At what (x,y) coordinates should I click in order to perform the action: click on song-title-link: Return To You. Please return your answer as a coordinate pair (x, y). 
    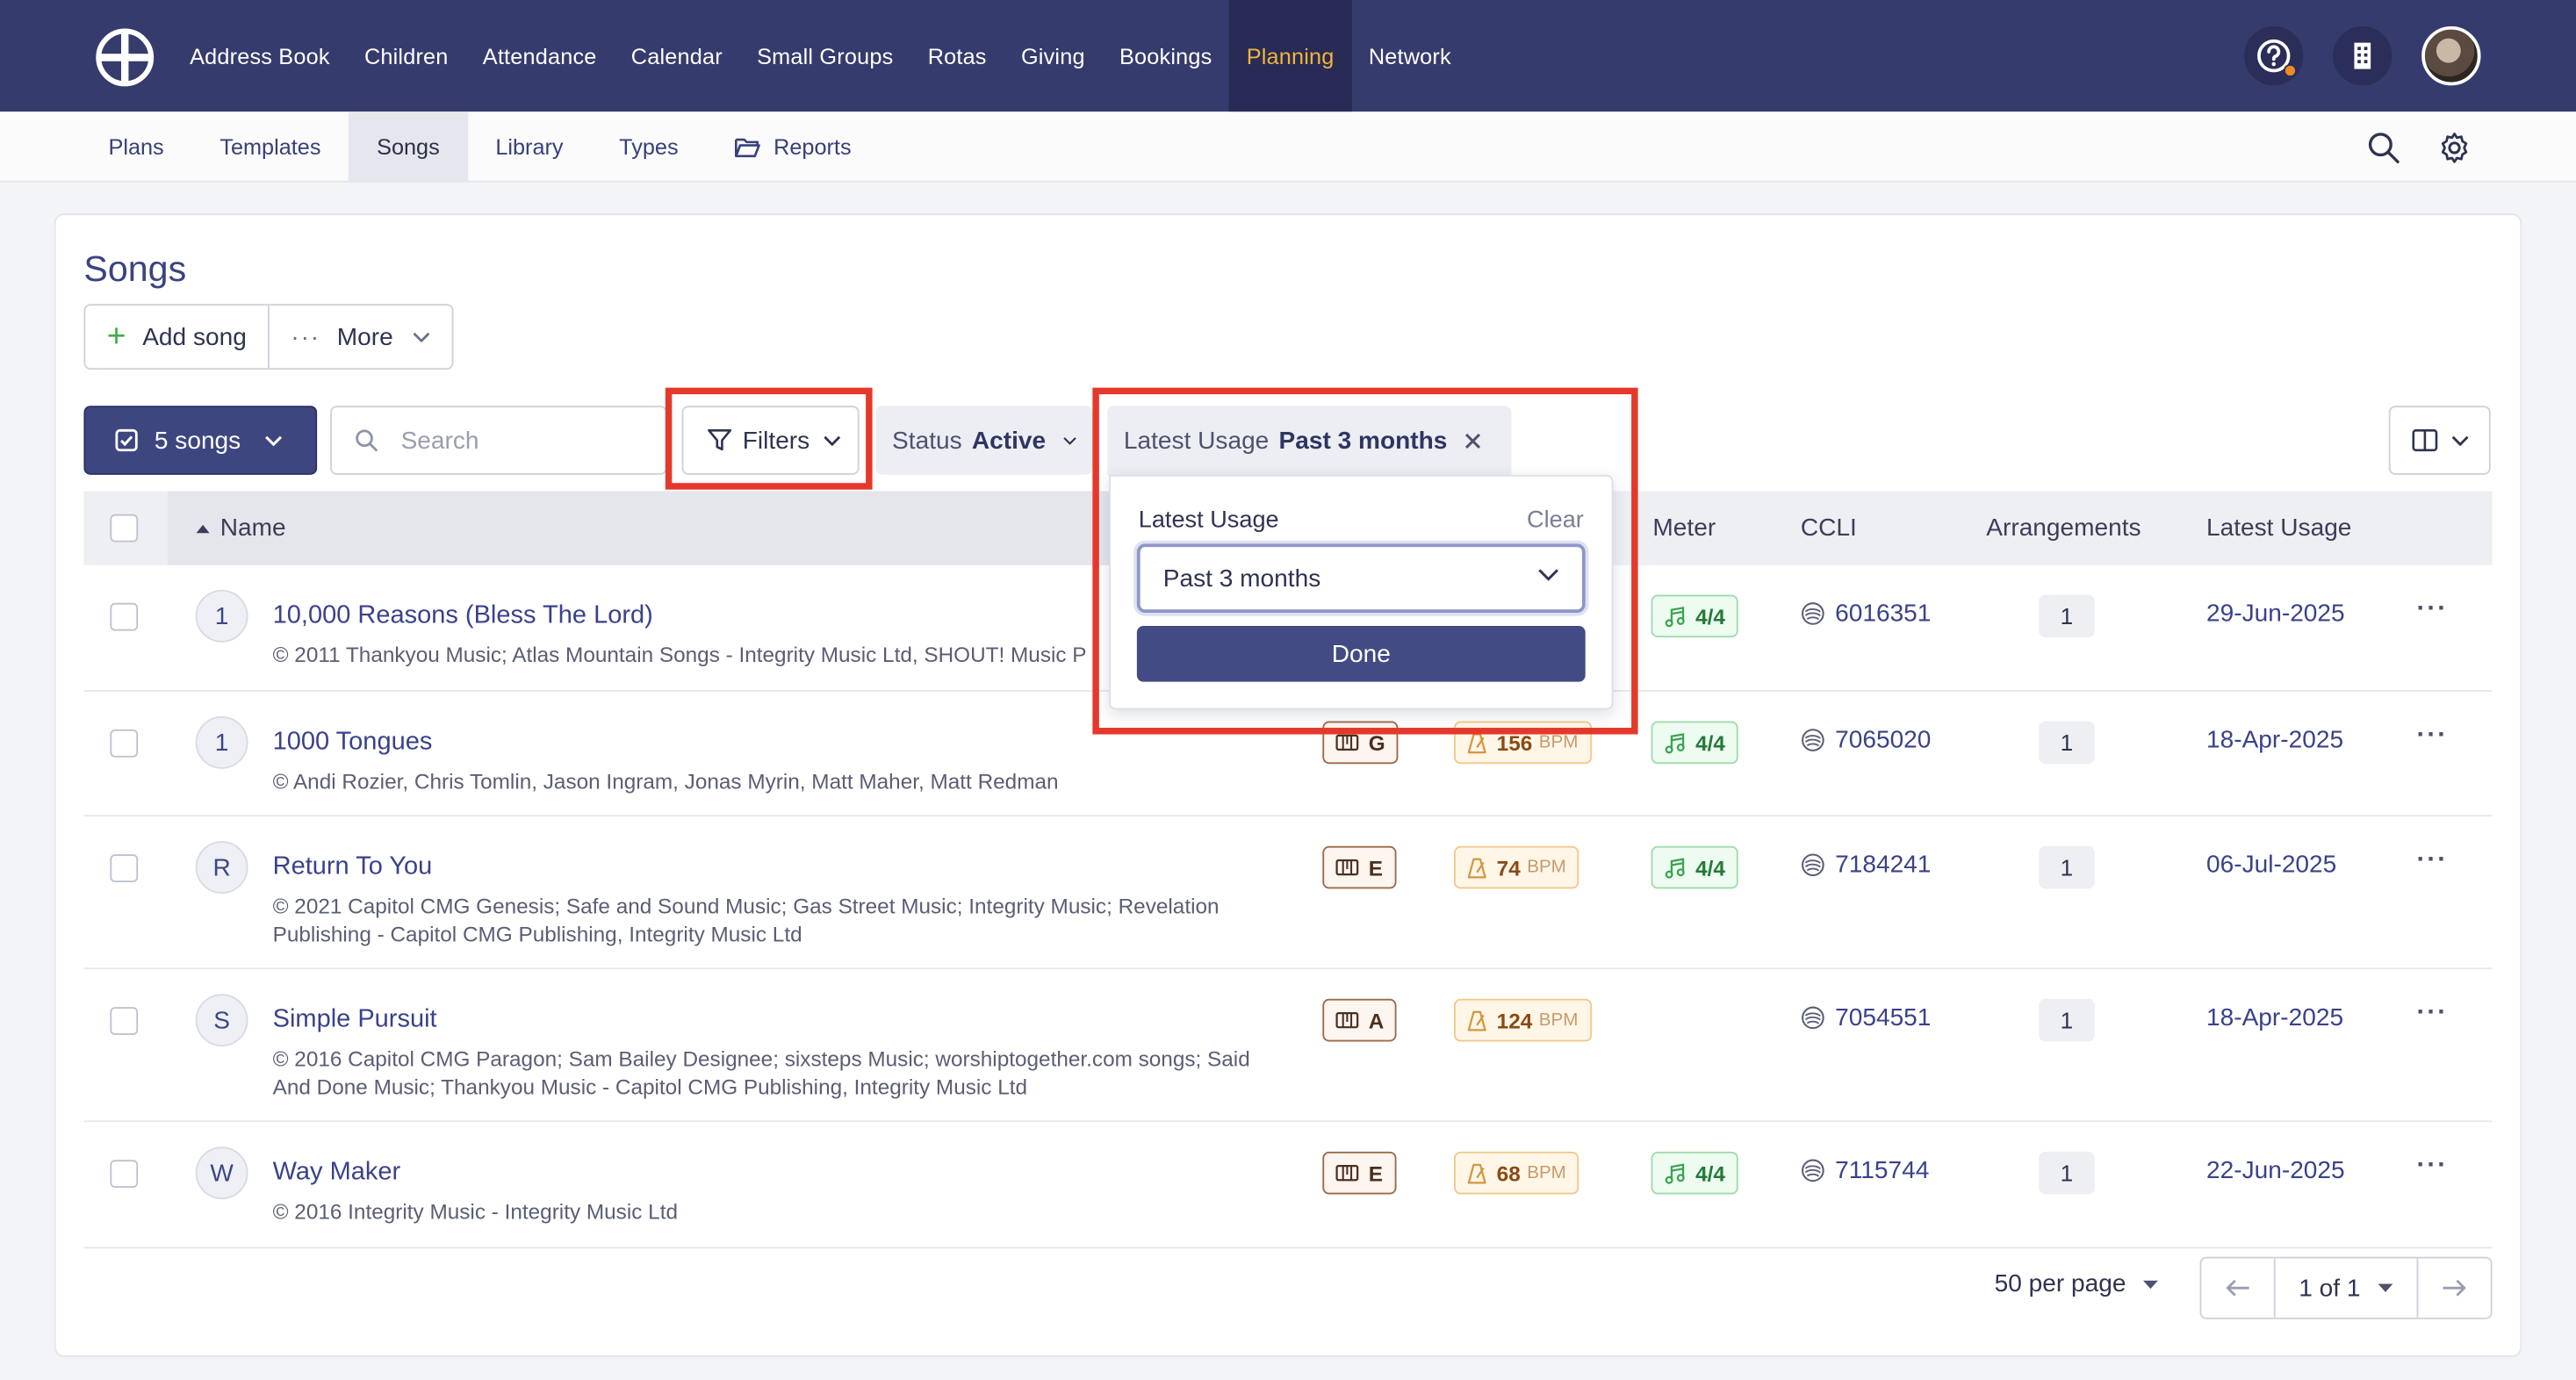
    Looking at the image, I should click on (353, 867).